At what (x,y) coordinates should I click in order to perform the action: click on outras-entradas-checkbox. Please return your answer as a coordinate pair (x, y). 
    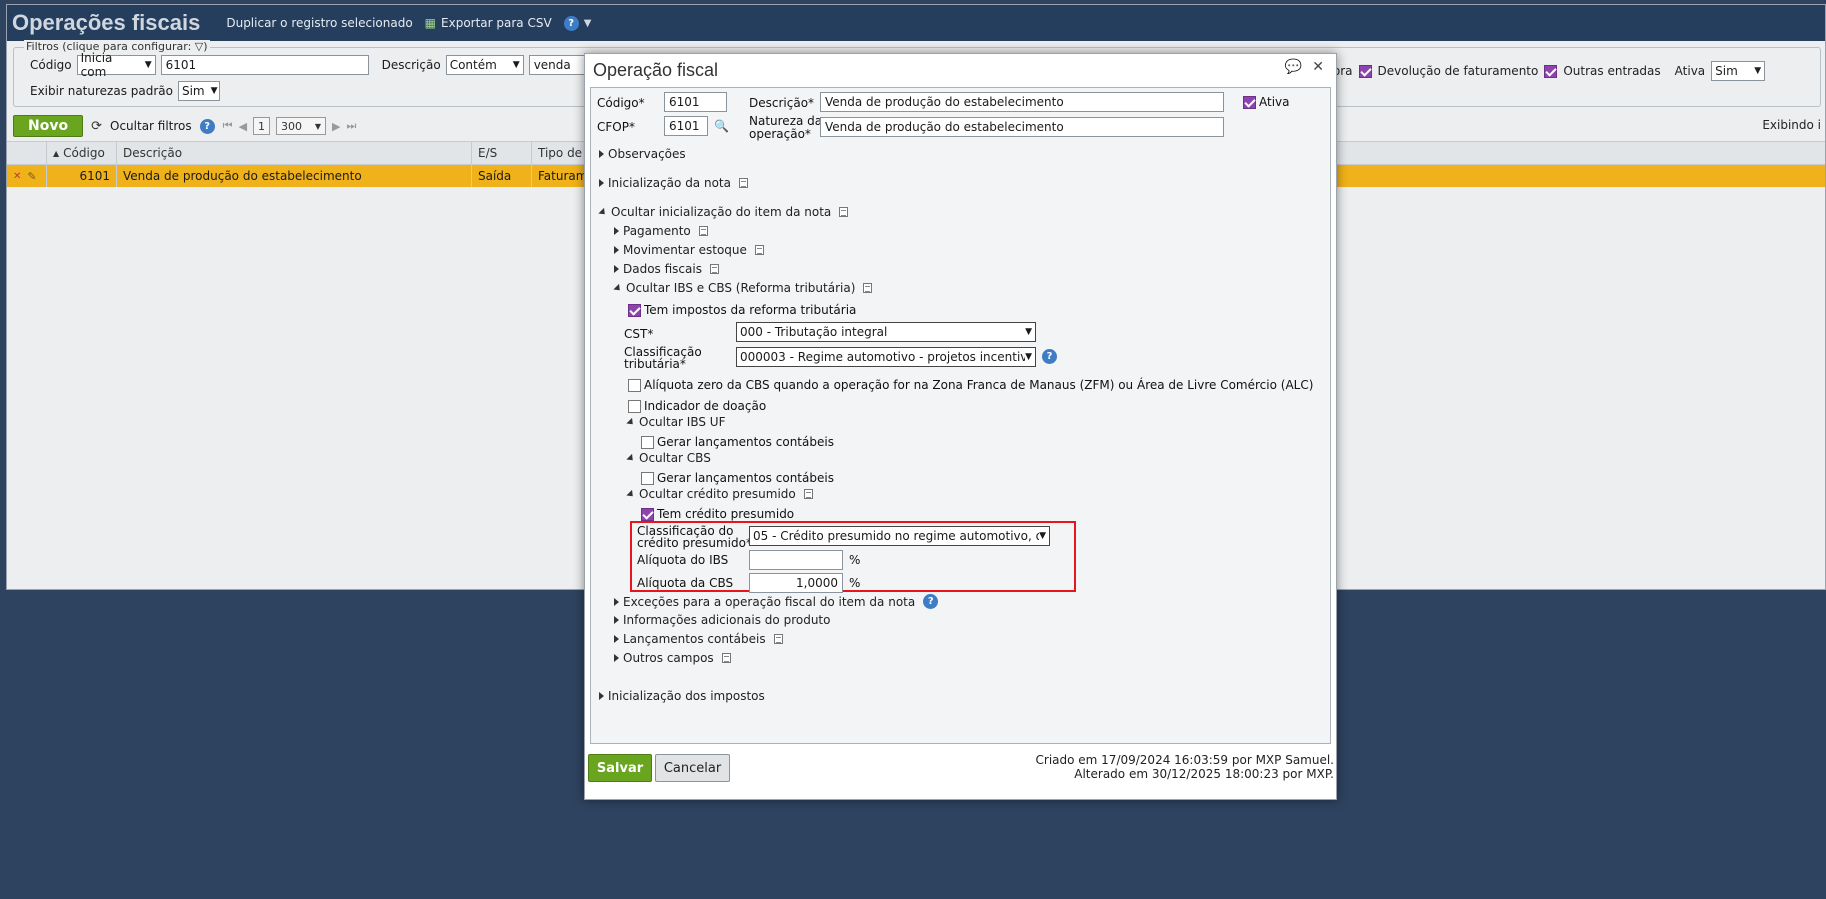
    Looking at the image, I should click on (1551, 71).